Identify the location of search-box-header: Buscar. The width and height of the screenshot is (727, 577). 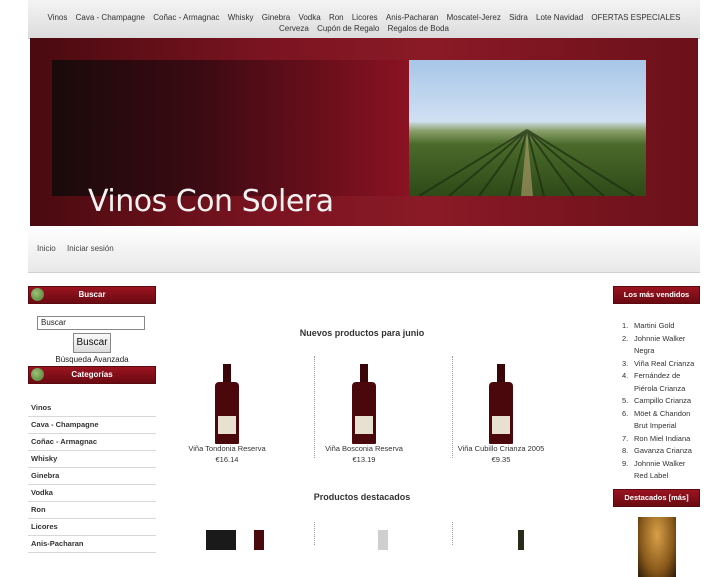
(92, 295).